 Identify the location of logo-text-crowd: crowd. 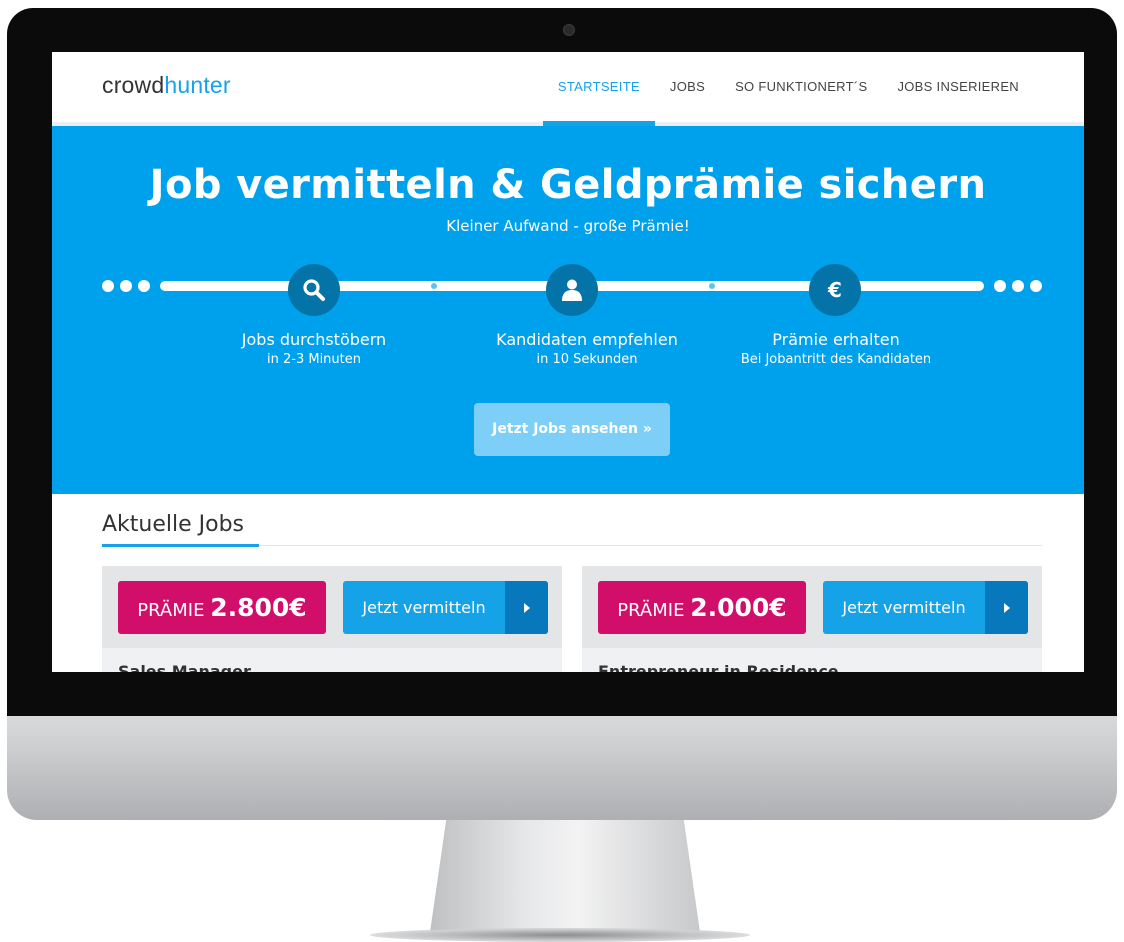
(133, 85).